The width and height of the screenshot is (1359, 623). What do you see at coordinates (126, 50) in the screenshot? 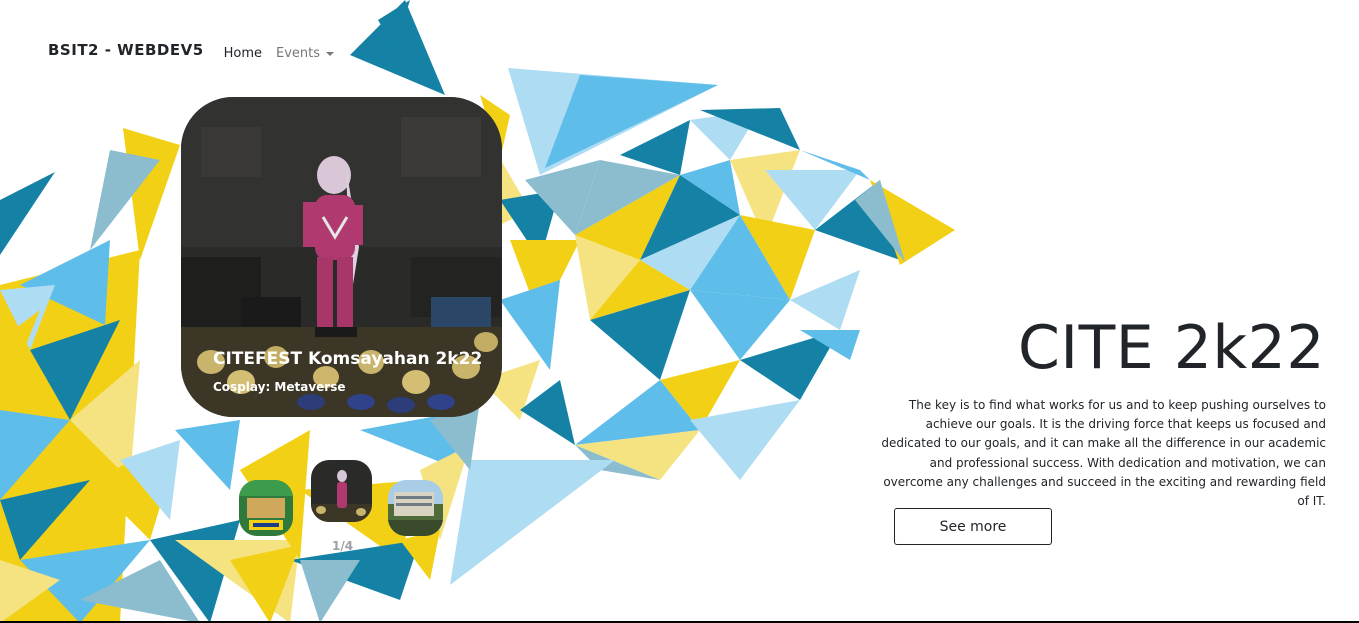
I see `navbar-brand: BSIT2 - WEBDEV5` at bounding box center [126, 50].